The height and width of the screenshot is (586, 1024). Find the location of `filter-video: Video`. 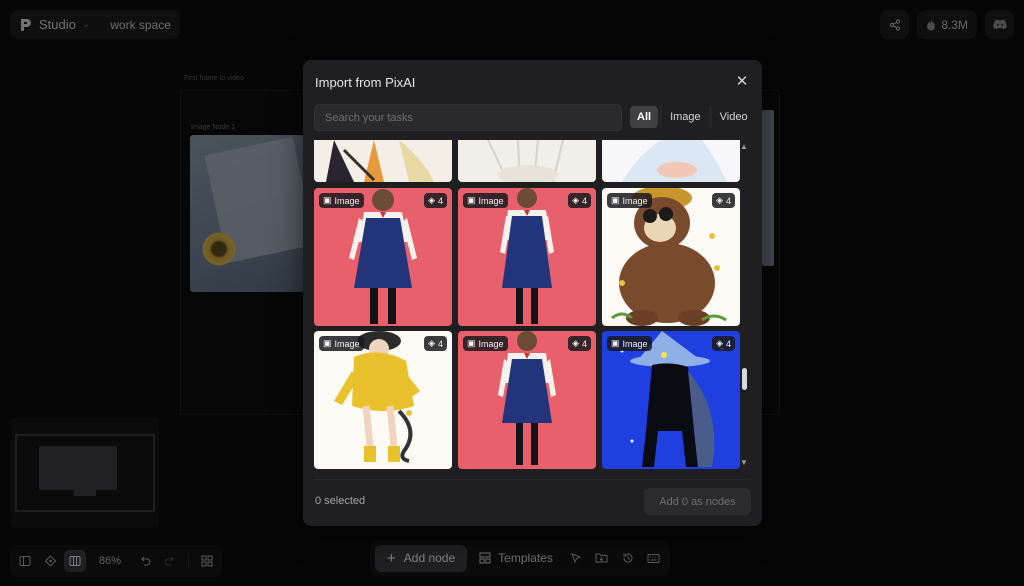

filter-video: Video is located at coordinates (734, 117).